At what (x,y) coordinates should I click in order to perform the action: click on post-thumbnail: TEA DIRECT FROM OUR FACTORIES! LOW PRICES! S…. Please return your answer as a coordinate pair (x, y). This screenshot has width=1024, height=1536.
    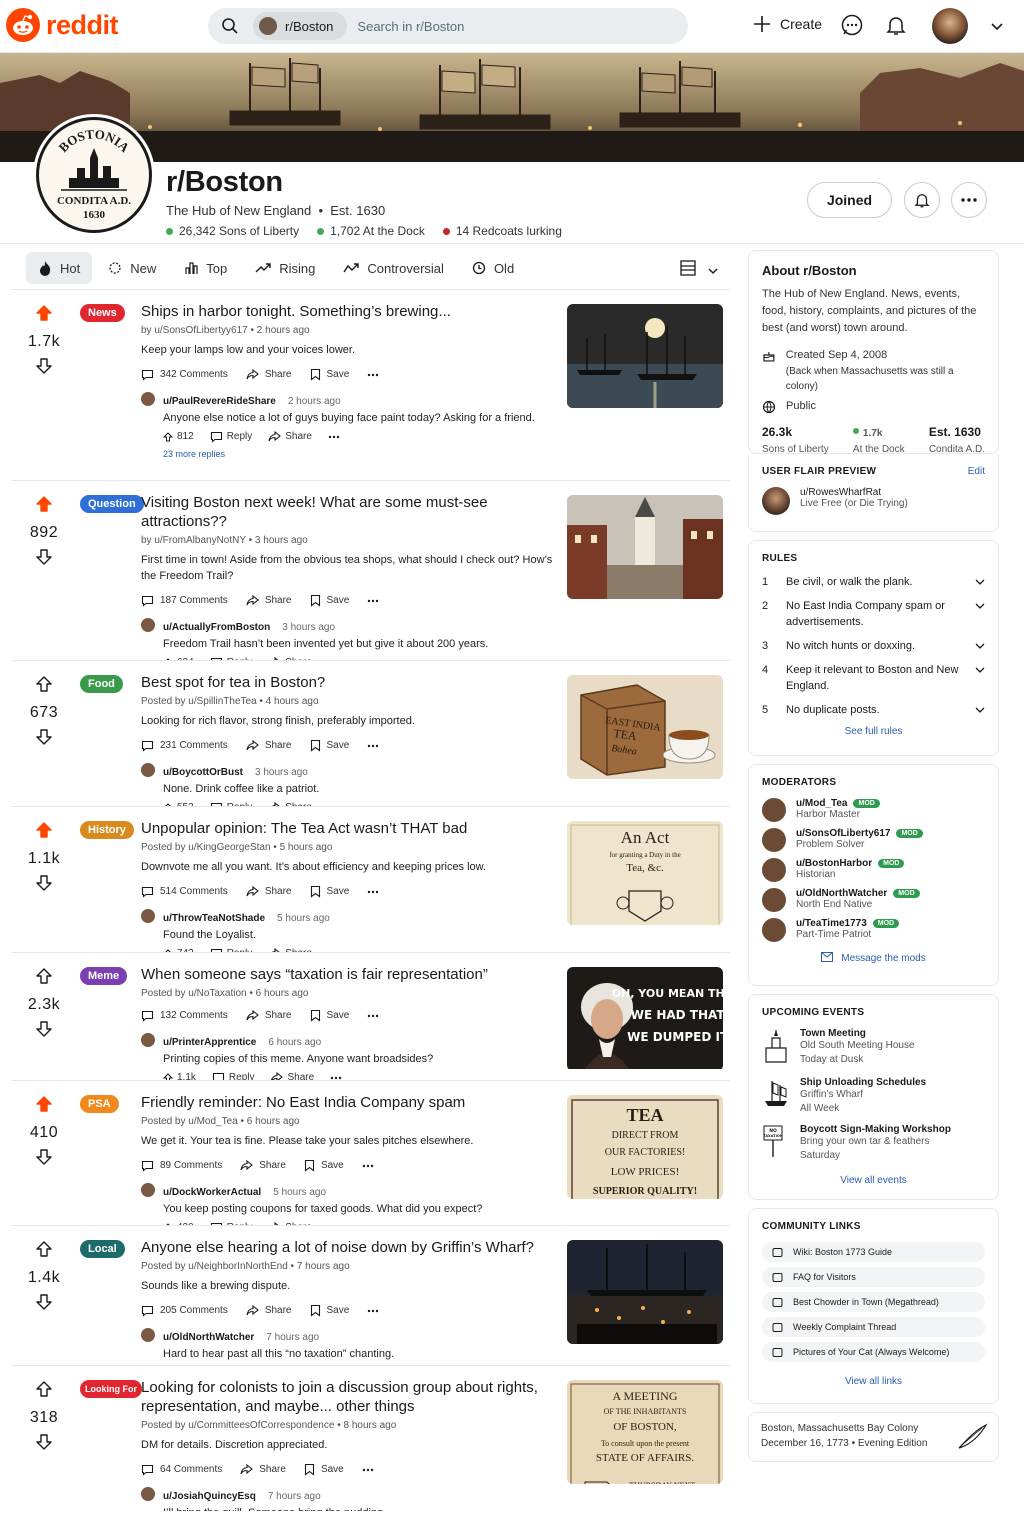
    Looking at the image, I should click on (645, 1147).